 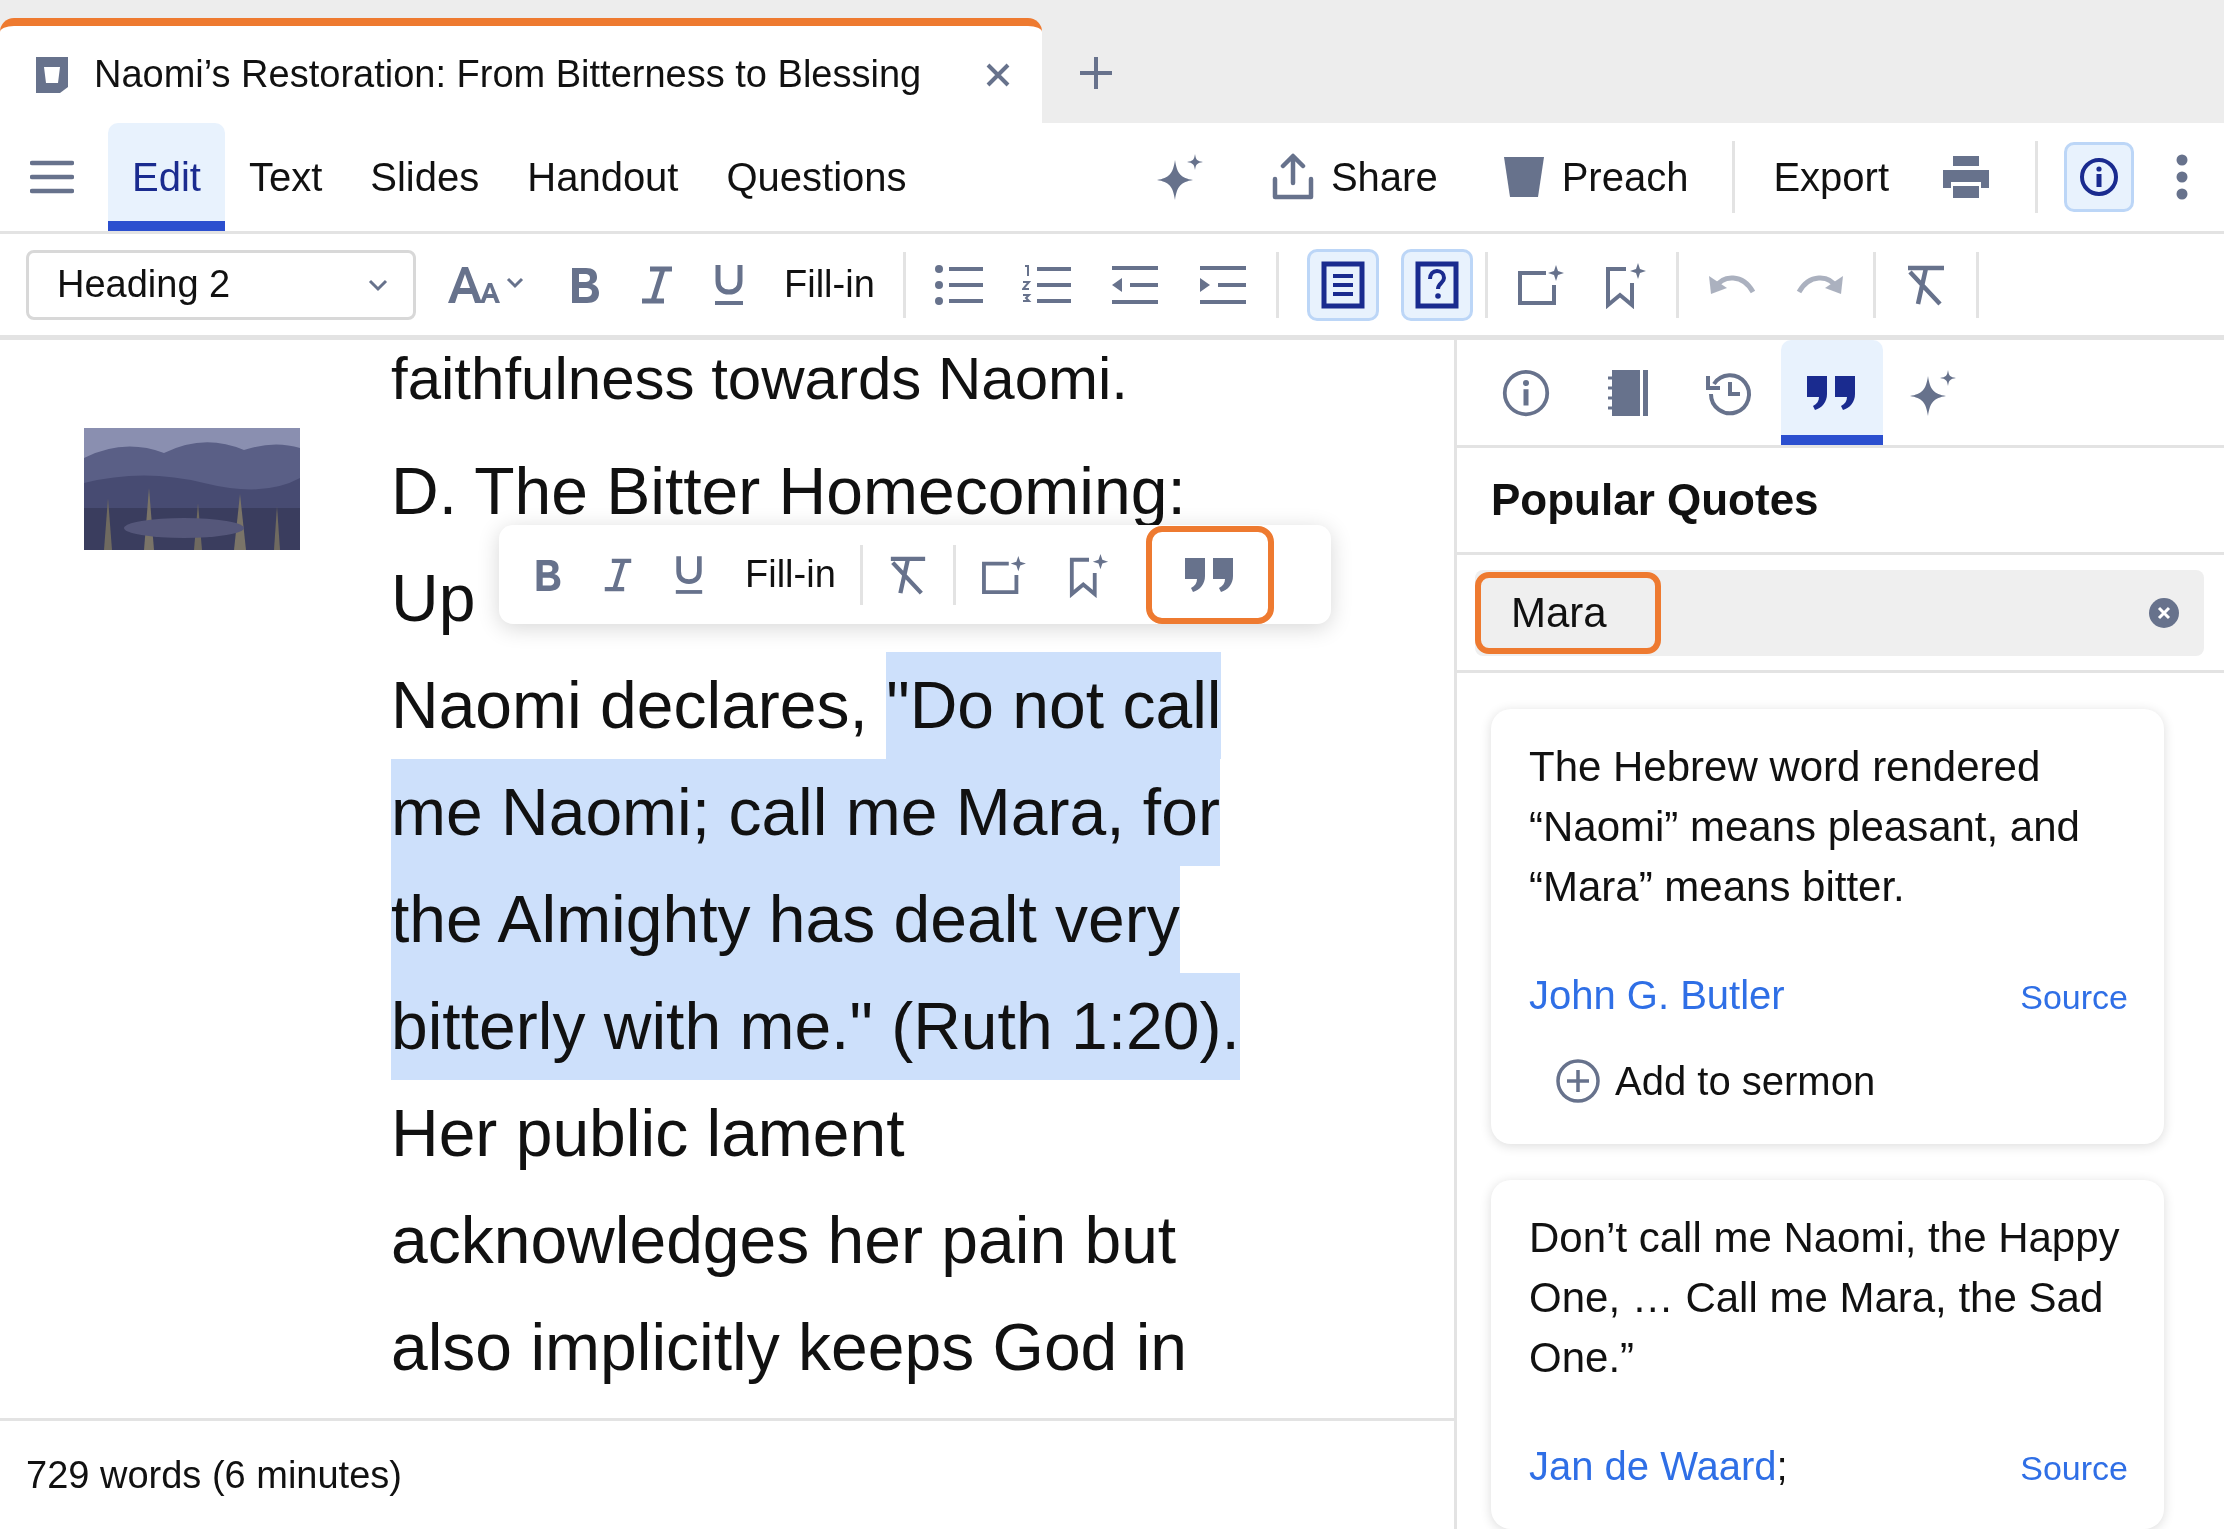 What do you see at coordinates (1046, 284) in the screenshot?
I see `numbered-list-icon` at bounding box center [1046, 284].